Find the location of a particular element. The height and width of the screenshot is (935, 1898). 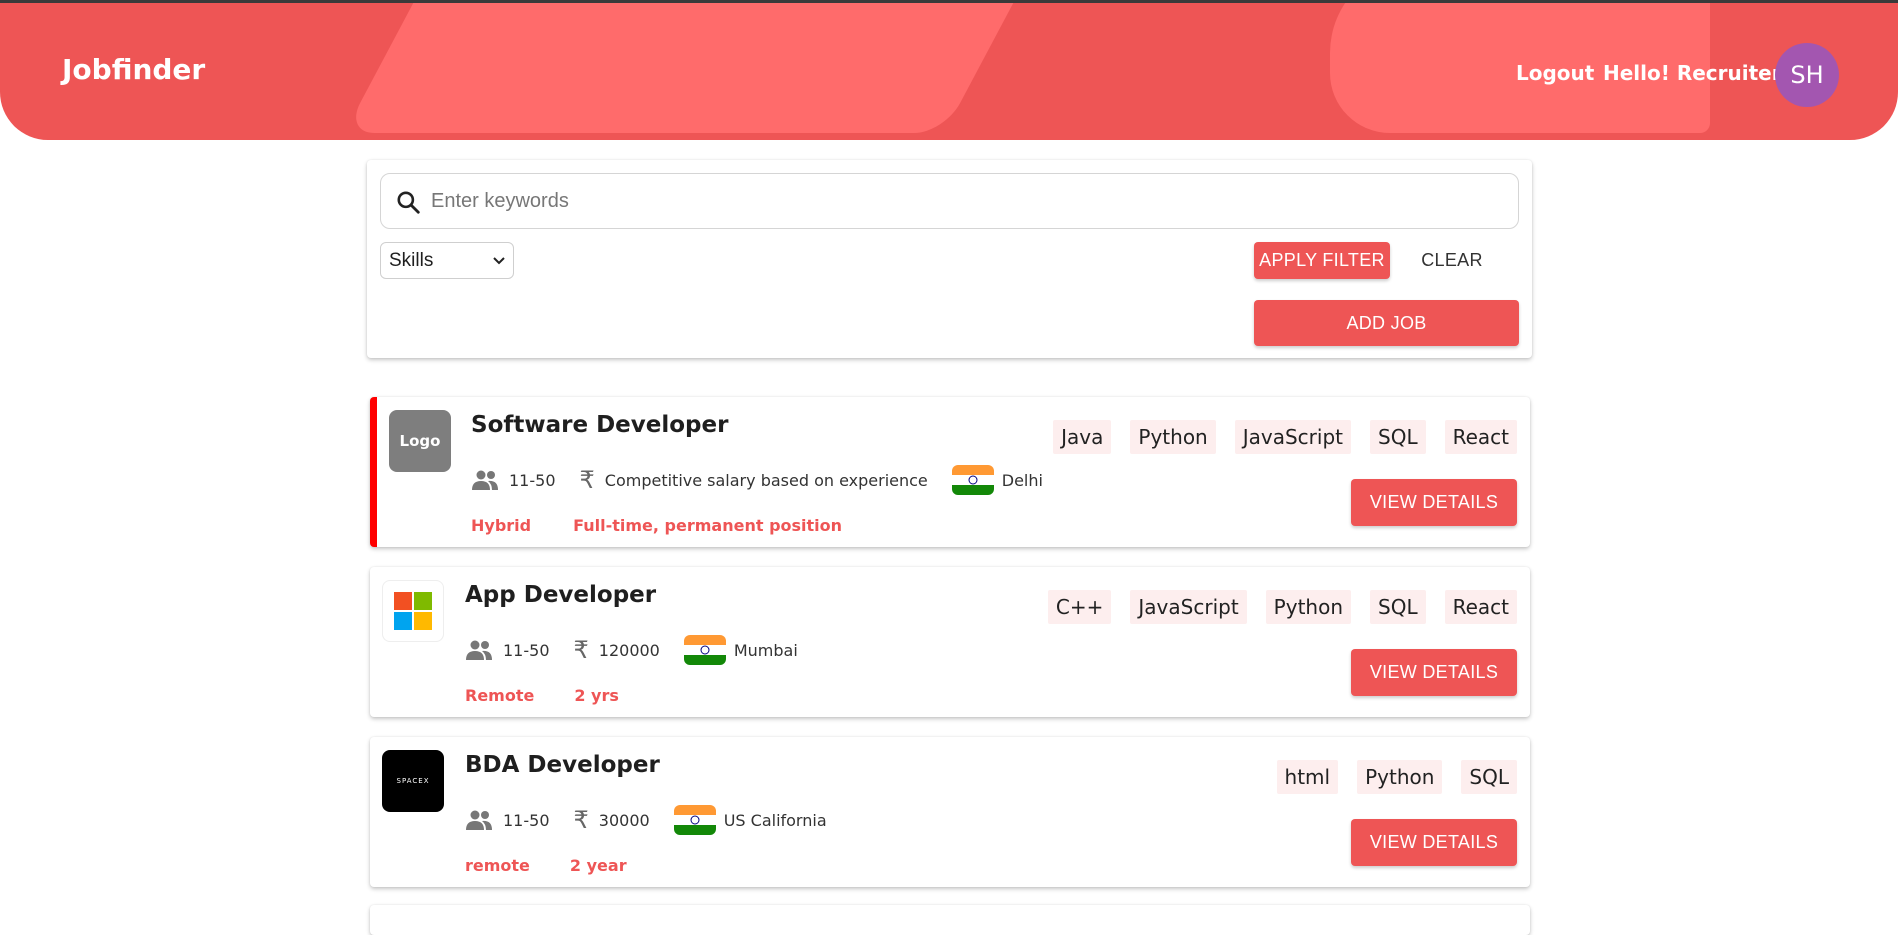

header-decoration is located at coordinates (700, 68).